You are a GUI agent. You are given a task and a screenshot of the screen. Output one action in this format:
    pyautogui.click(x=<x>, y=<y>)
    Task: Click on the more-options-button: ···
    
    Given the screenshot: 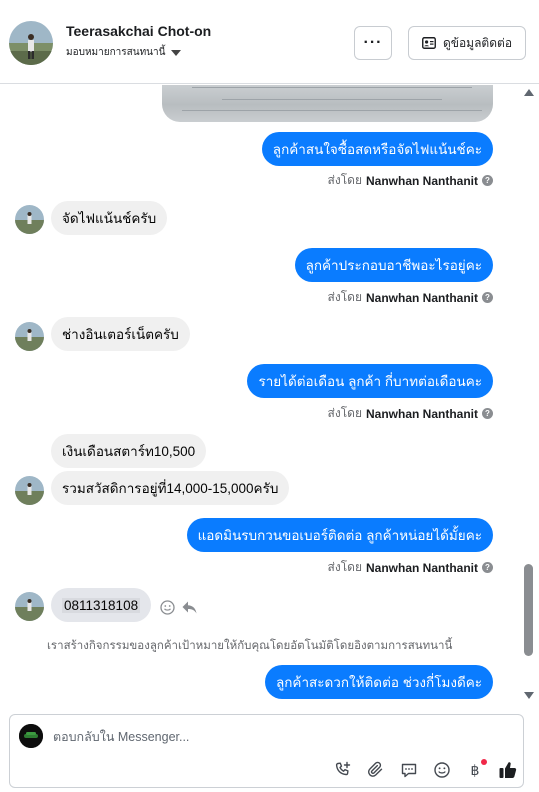 What is the action you would take?
    pyautogui.click(x=373, y=43)
    